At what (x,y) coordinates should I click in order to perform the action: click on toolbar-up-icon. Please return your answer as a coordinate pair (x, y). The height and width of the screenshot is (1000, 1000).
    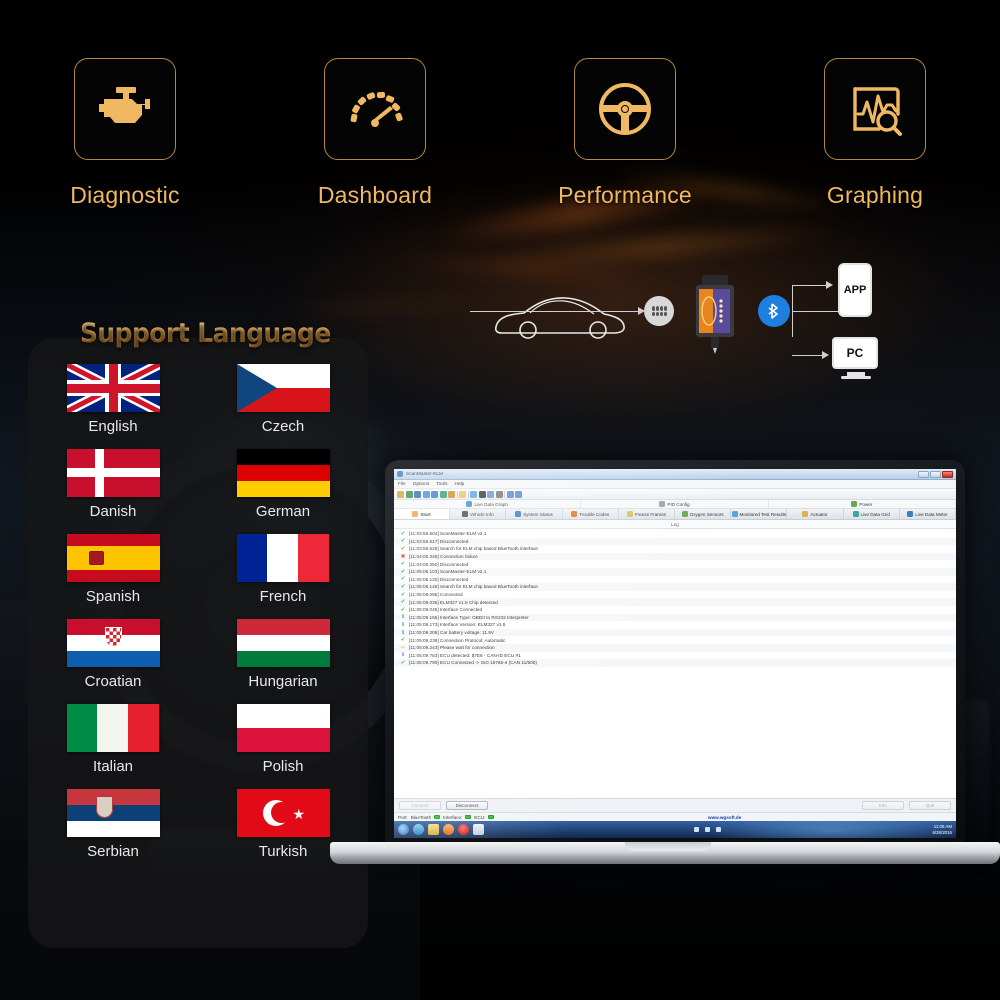
    Looking at the image, I should click on (518, 494).